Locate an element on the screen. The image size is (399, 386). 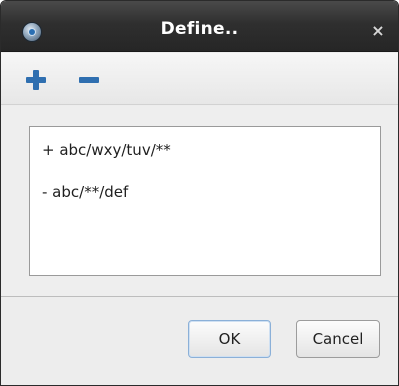
ok-button: OK is located at coordinates (229, 339).